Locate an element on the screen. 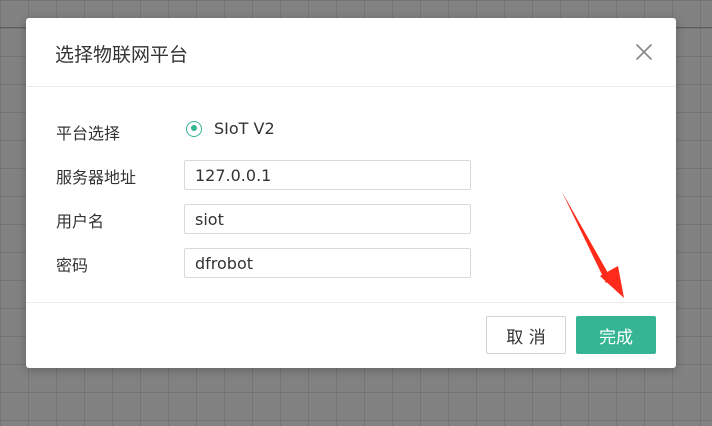  password-label: 密码 is located at coordinates (72, 265).